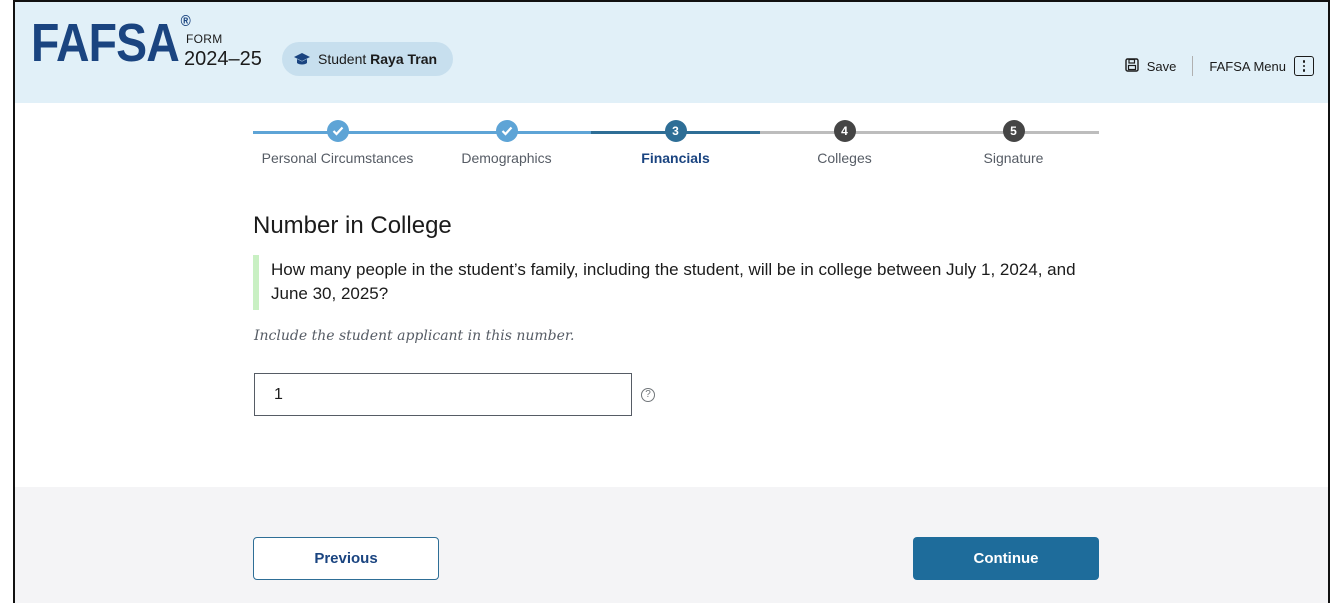  What do you see at coordinates (648, 395) in the screenshot?
I see `question-circle-icon: ?` at bounding box center [648, 395].